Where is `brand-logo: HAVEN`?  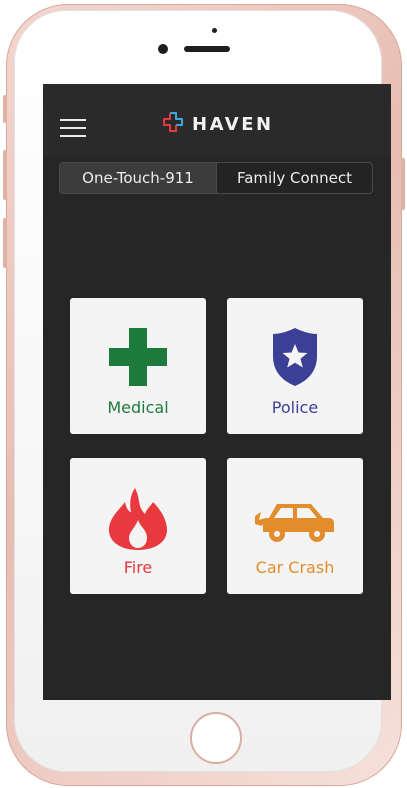
brand-logo: HAVEN is located at coordinates (217, 124).